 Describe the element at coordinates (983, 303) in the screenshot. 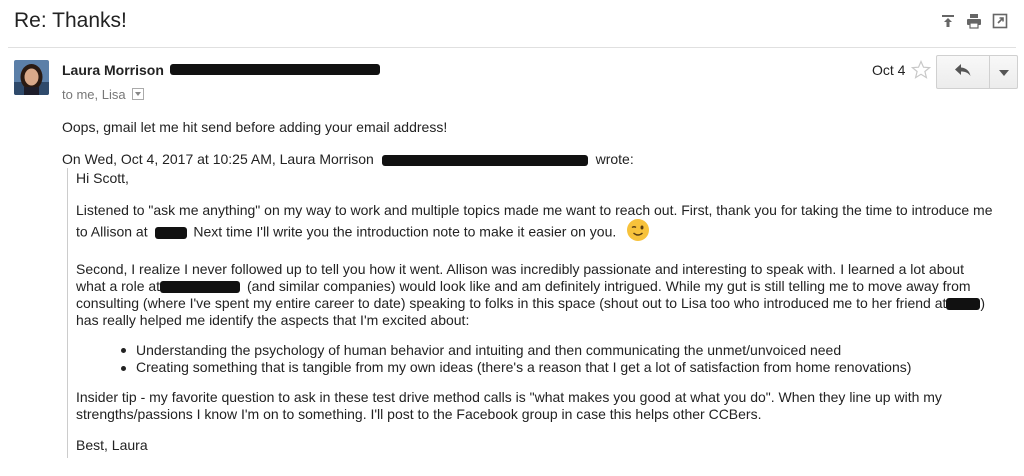

I see `quoted-p2-line3-post: )` at that location.